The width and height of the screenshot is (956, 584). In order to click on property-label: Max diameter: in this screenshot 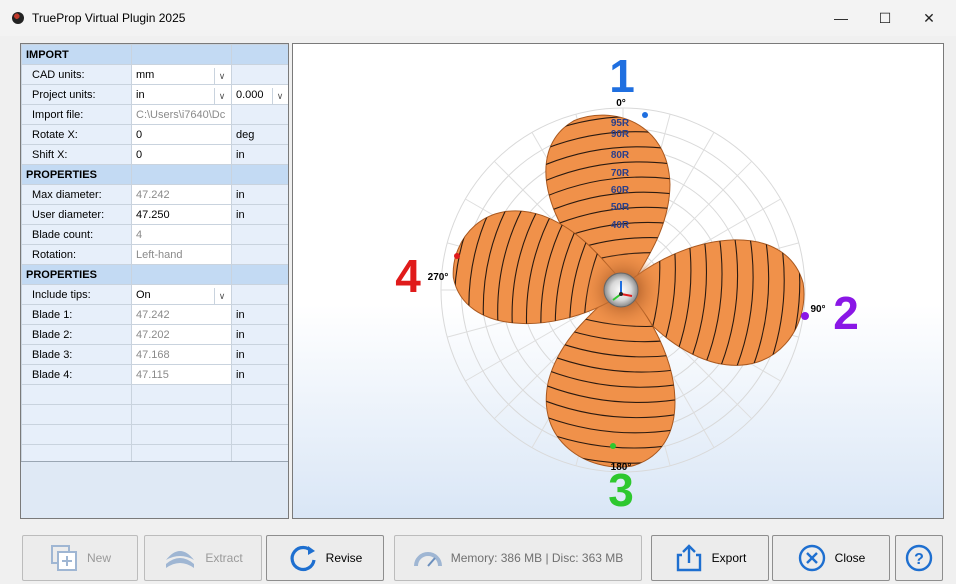, I will do `click(76, 194)`.